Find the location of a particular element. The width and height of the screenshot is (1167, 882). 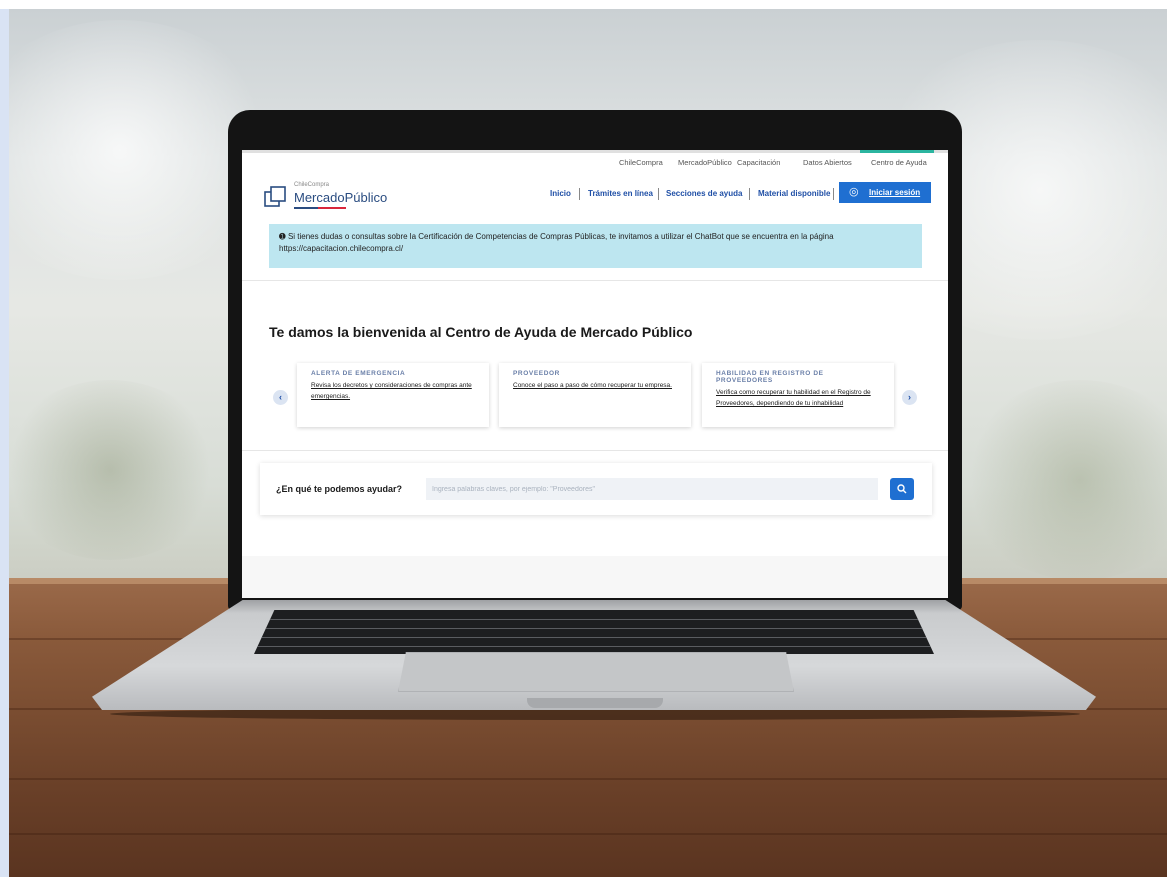

info-icon: ➊ is located at coordinates (283, 236).